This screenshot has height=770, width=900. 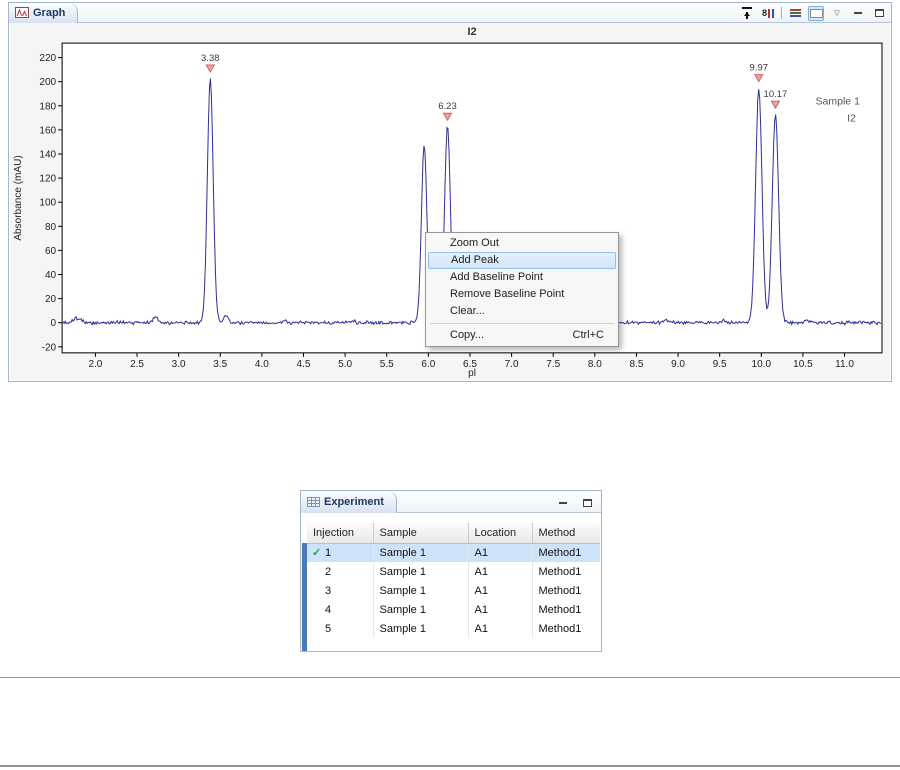 I want to click on svg-text: 3.5, so click(x=220, y=364).